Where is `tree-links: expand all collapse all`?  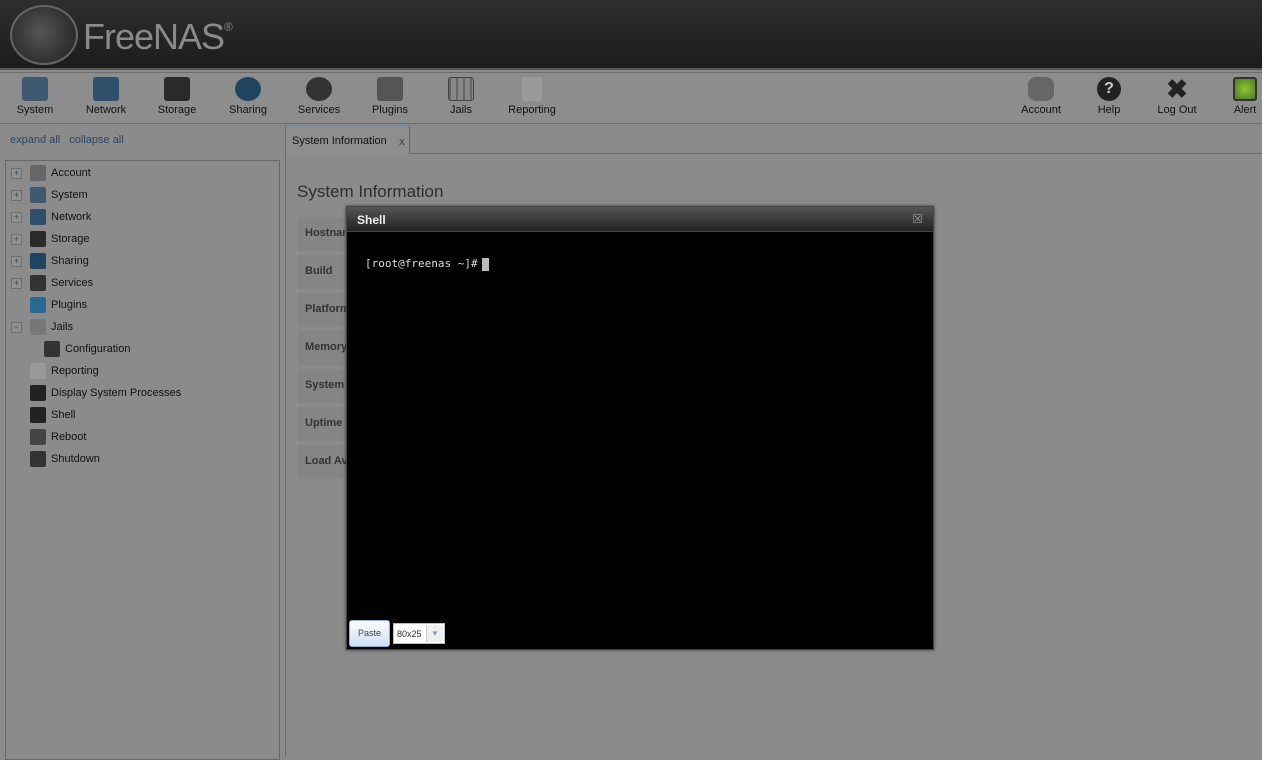 tree-links: expand all collapse all is located at coordinates (70, 140).